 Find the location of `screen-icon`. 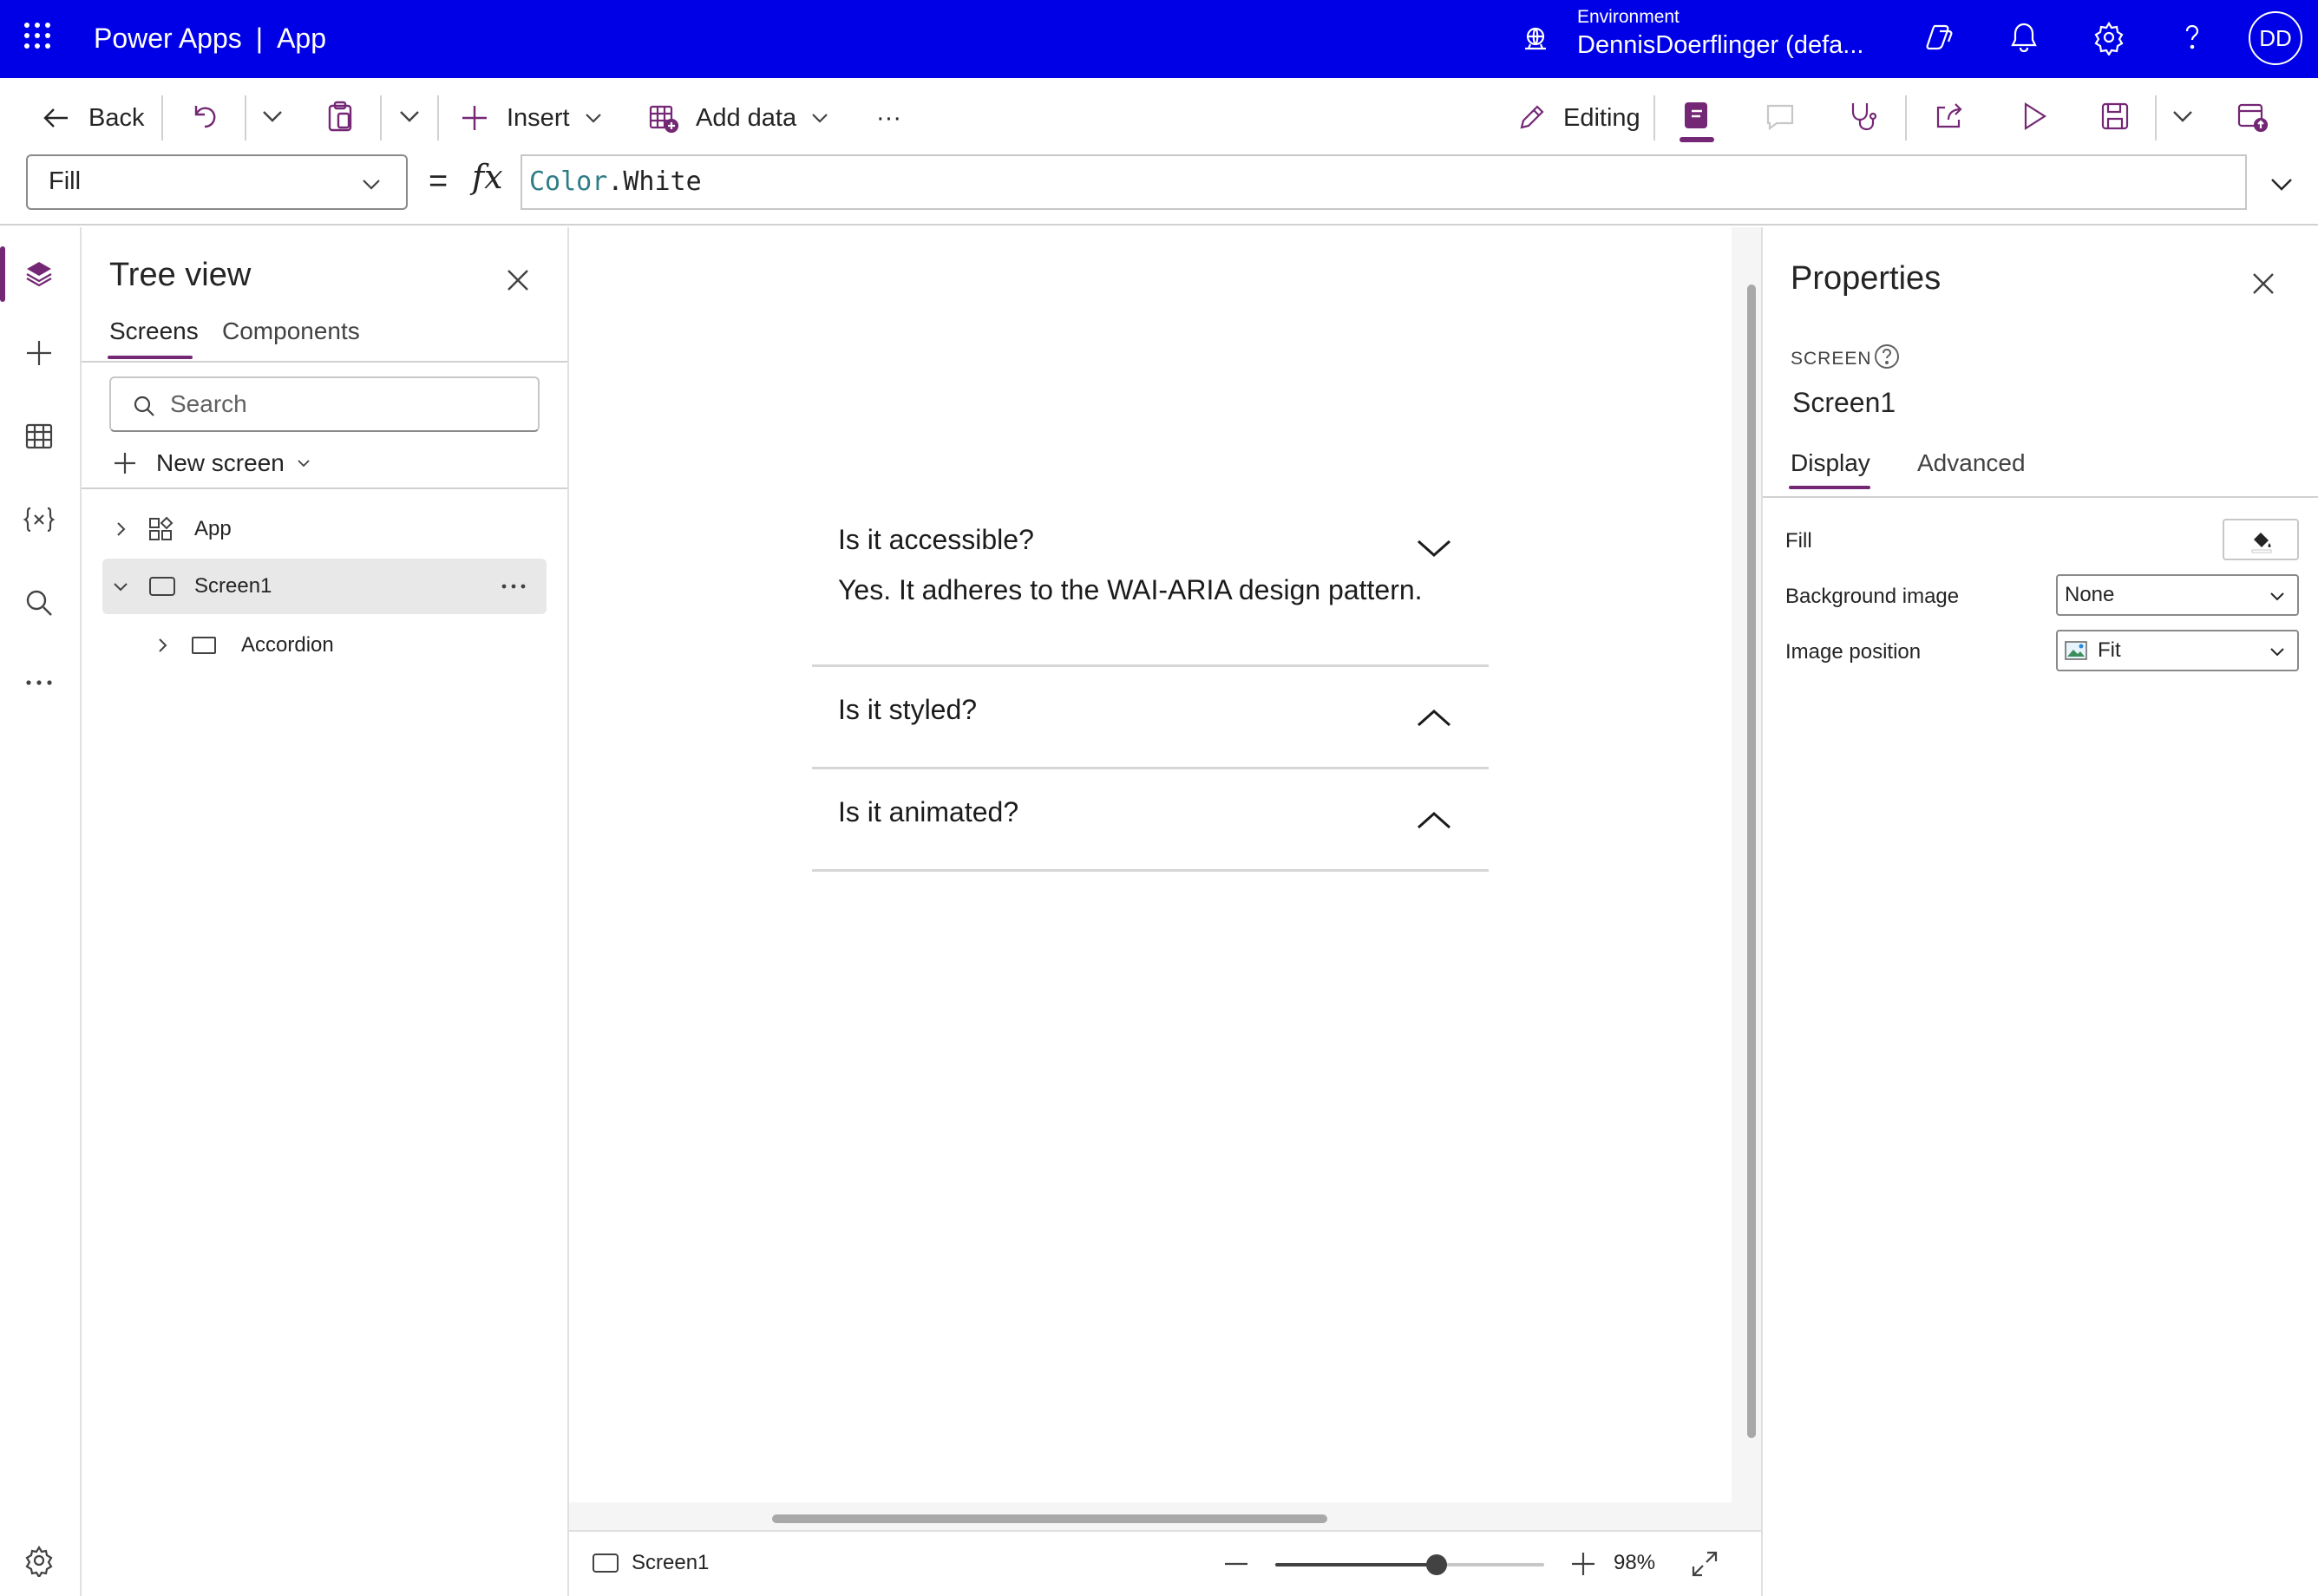

screen-icon is located at coordinates (606, 1563).